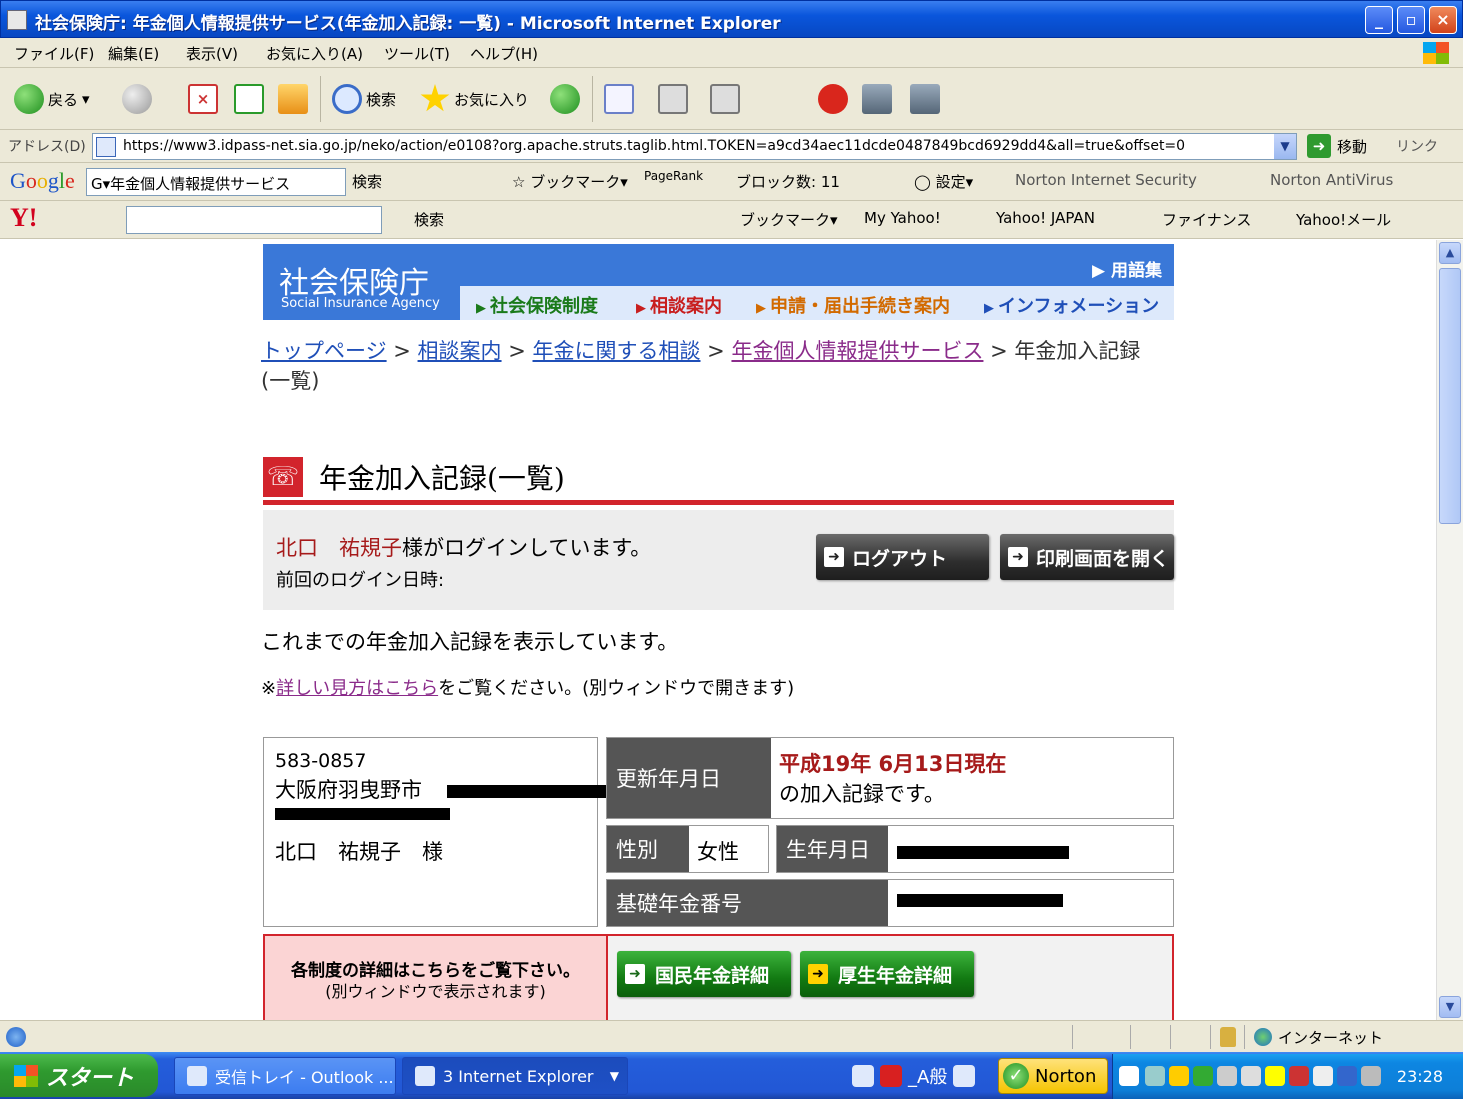 The height and width of the screenshot is (1099, 1463). I want to click on nav-applications: ▶ 申請・届出手続き案内, so click(853, 305).